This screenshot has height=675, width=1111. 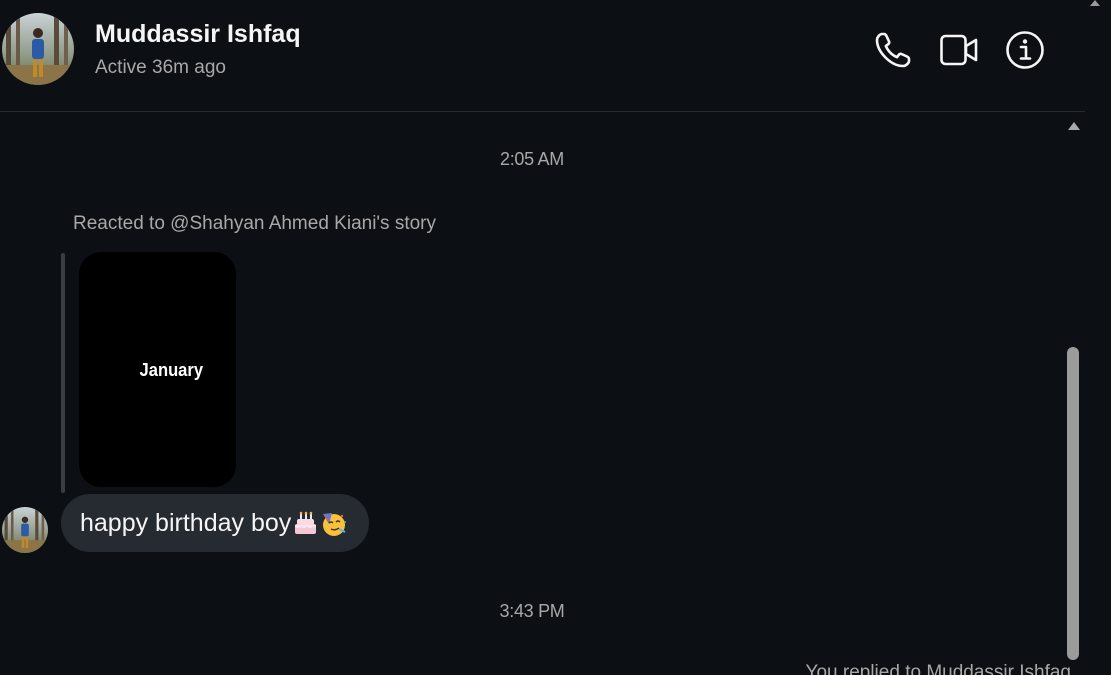 What do you see at coordinates (938, 668) in the screenshot?
I see `reply-label: You replied to Muddassir Ishfaq` at bounding box center [938, 668].